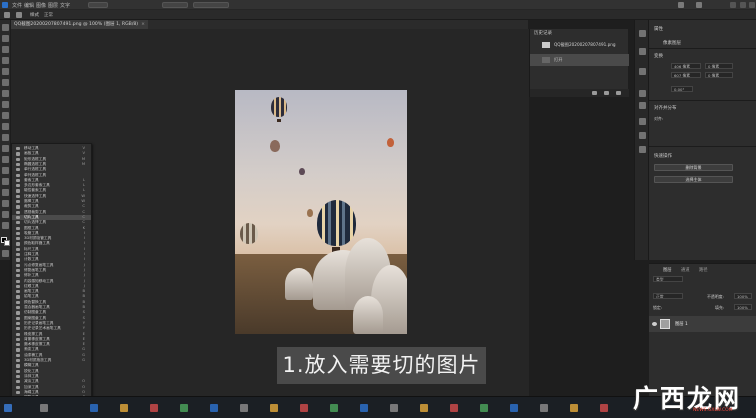 The width and height of the screenshot is (756, 418). Describe the element at coordinates (211, 5) in the screenshot. I see `select-mask-button` at that location.